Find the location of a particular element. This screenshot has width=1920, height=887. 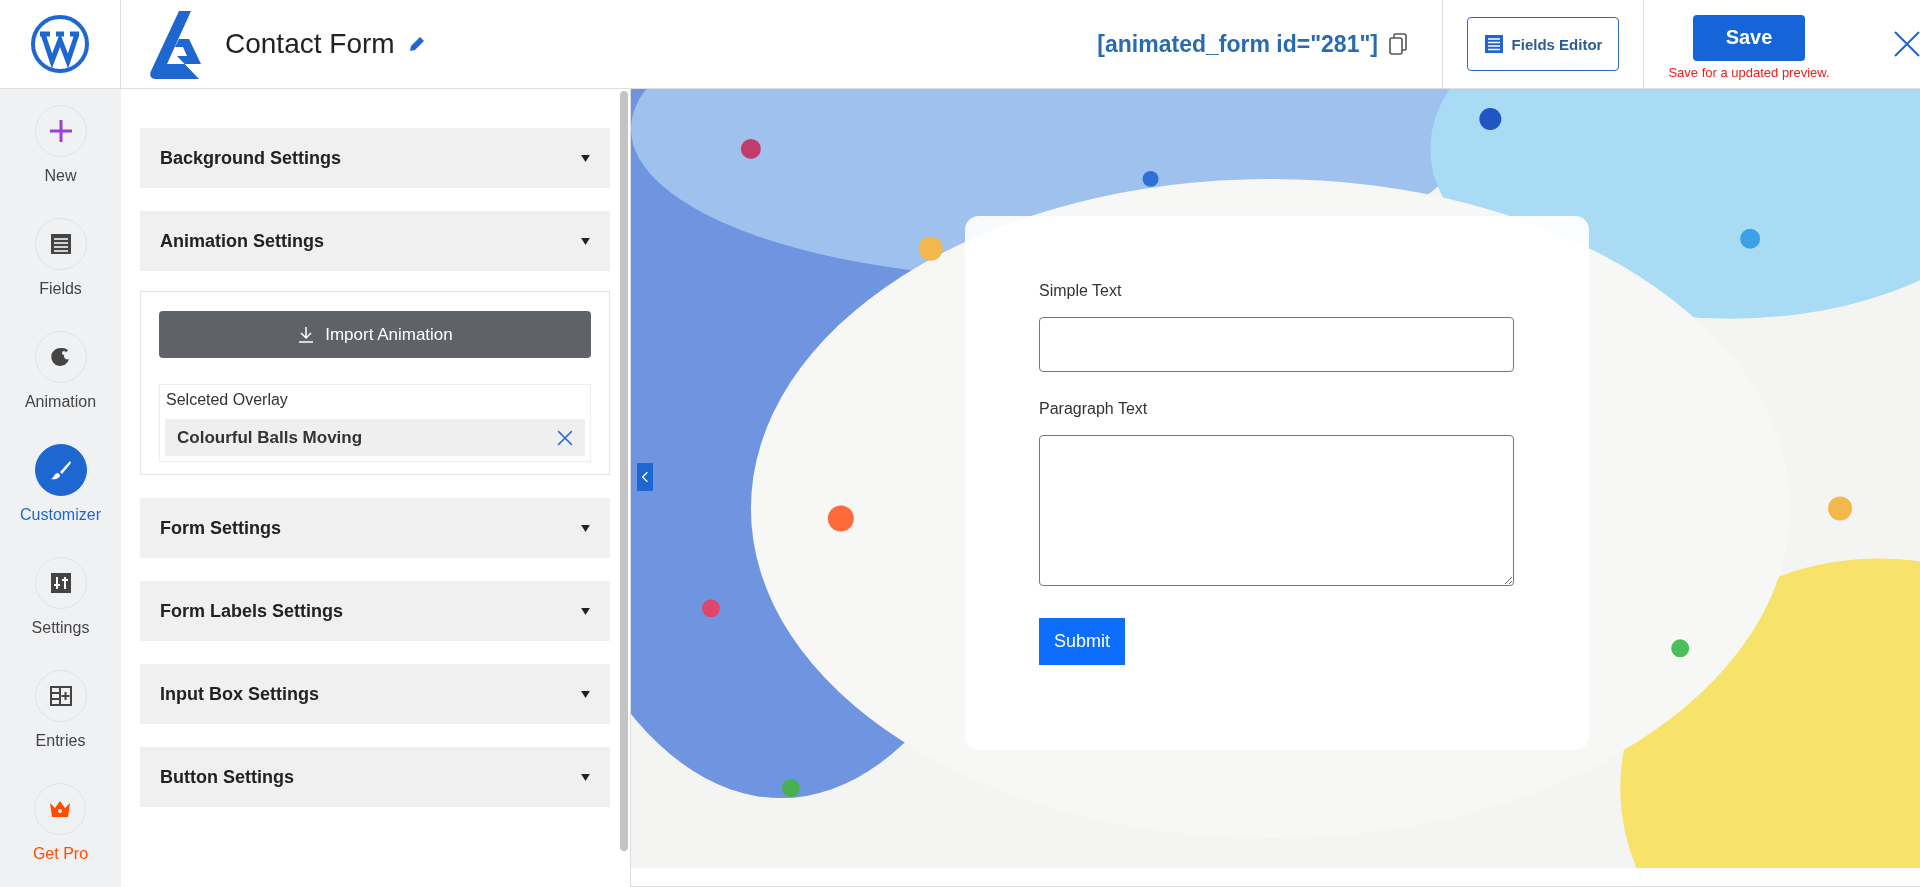

wordpress-logo is located at coordinates (60, 44).